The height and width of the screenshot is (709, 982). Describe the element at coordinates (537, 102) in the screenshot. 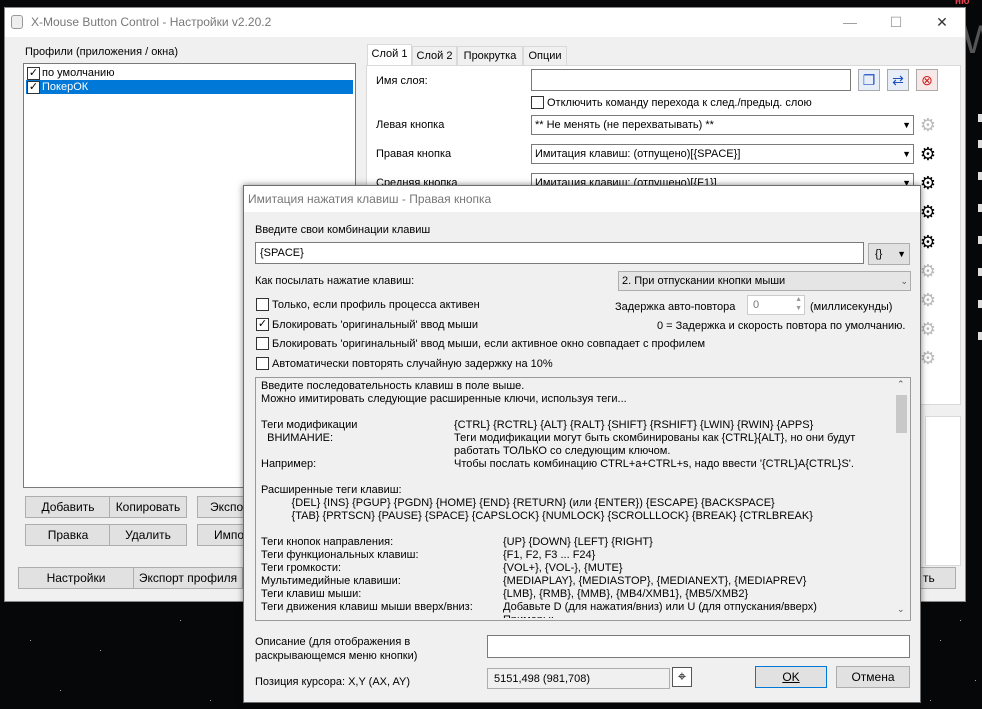

I see `disable-layer-switch-checkbox` at that location.